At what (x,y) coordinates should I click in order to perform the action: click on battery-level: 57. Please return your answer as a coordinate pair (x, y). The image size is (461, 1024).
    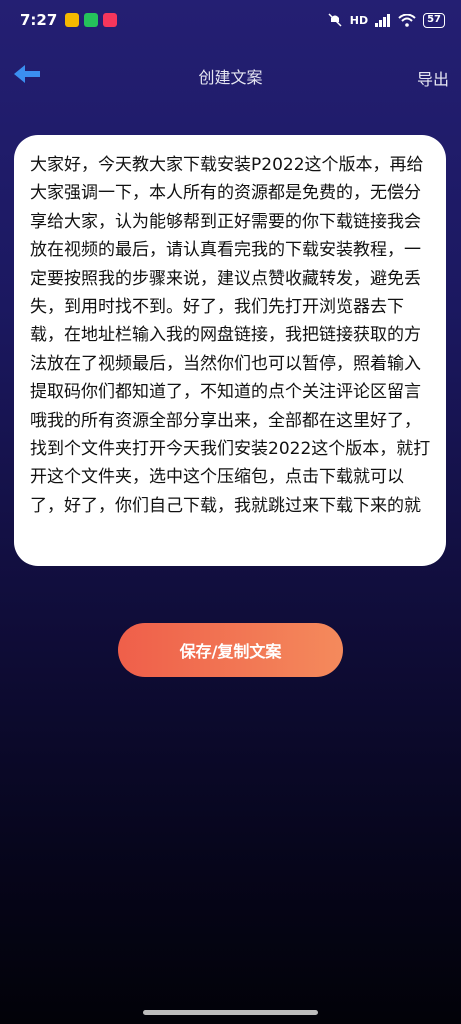
    Looking at the image, I should click on (434, 19).